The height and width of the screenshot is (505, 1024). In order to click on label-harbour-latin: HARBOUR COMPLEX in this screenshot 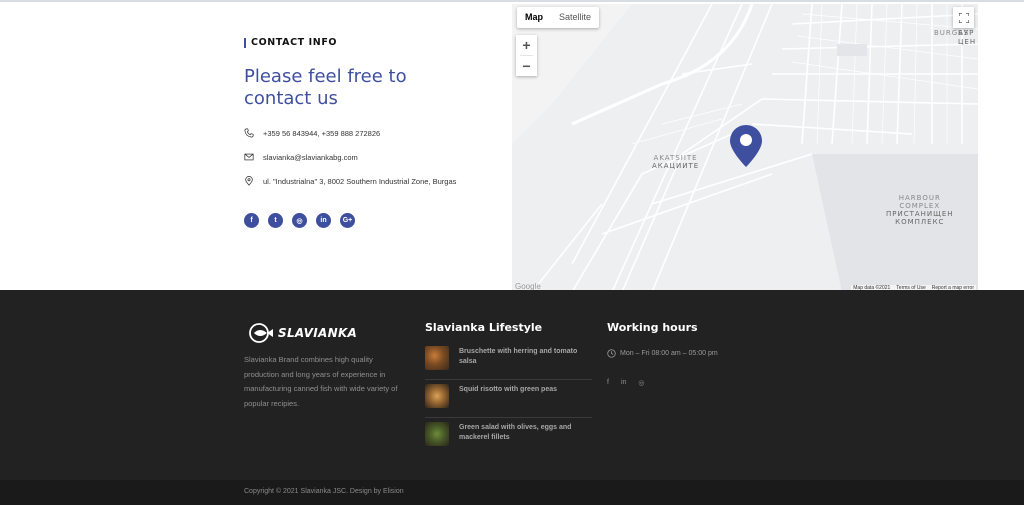, I will do `click(919, 202)`.